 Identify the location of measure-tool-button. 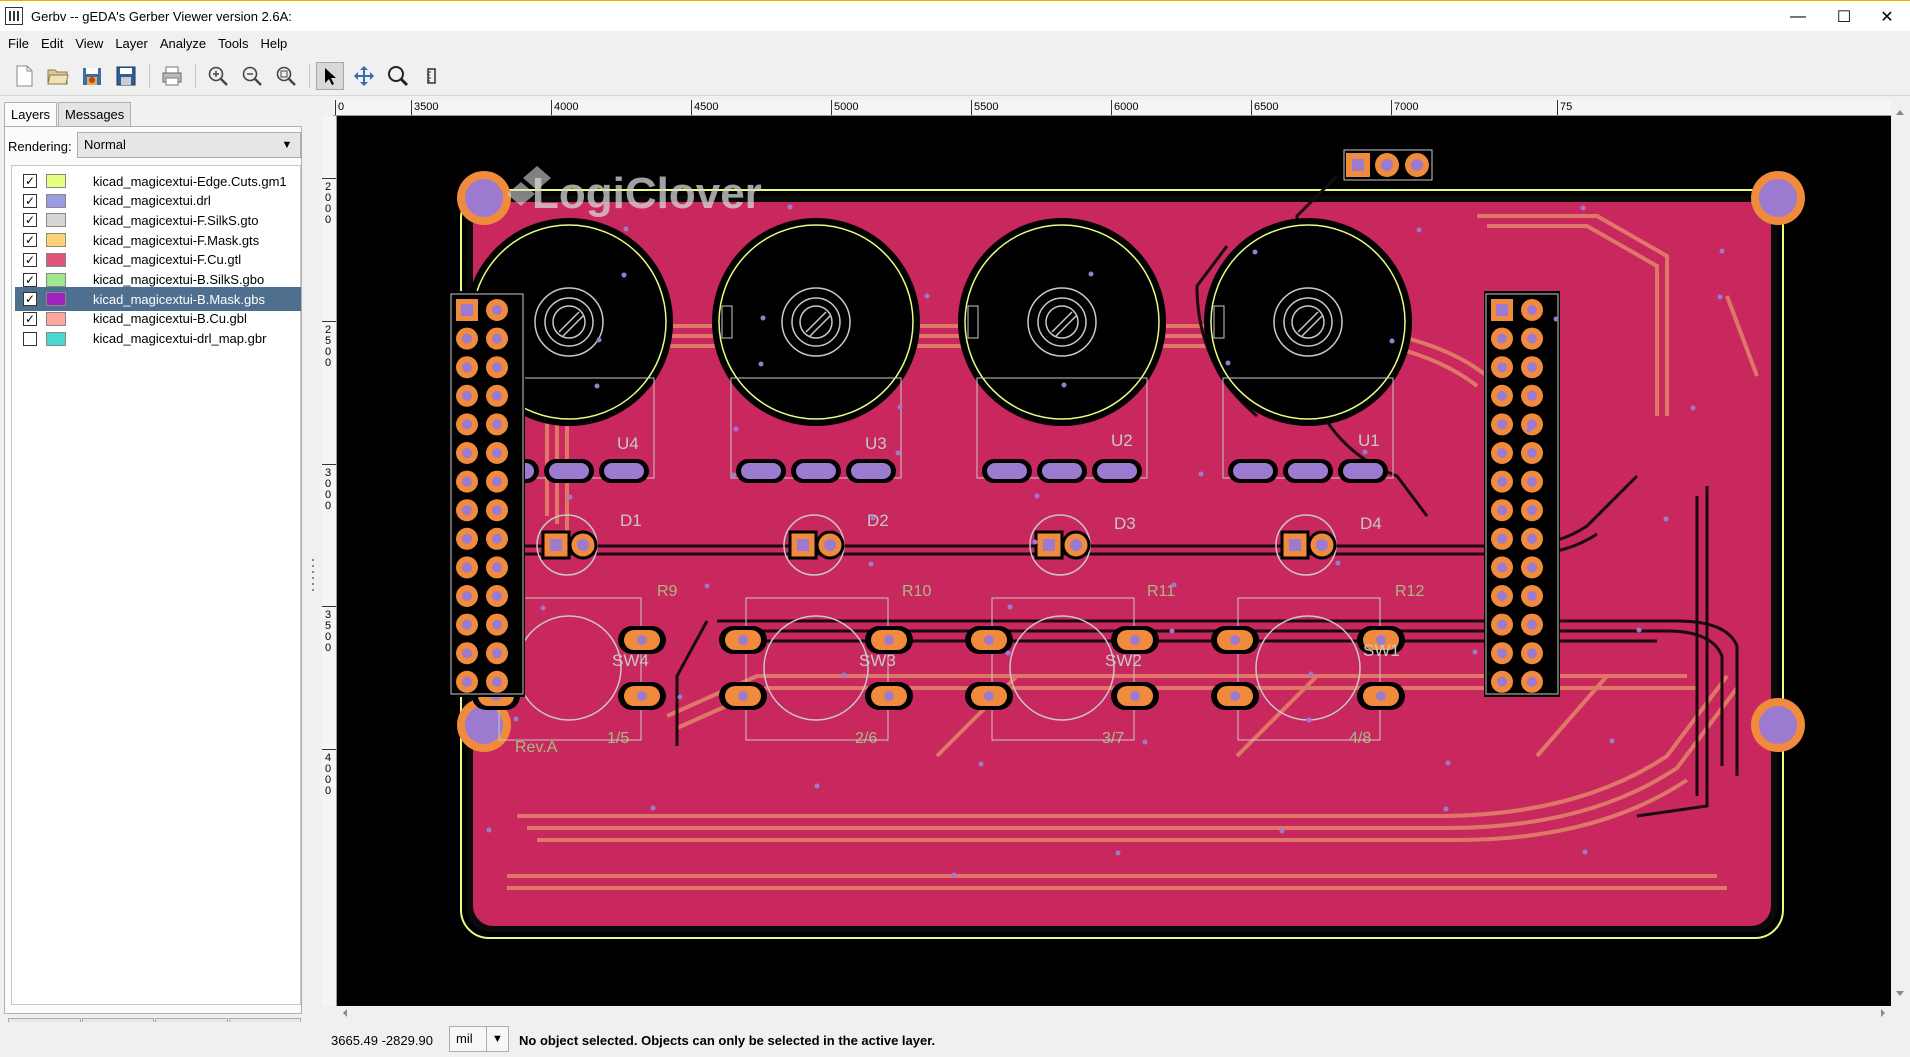
(432, 76).